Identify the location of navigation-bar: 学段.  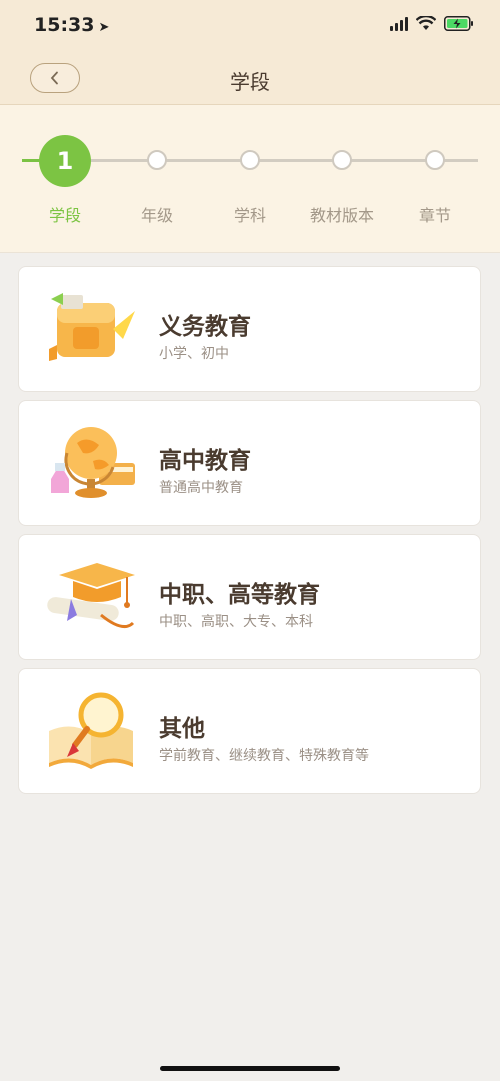
(250, 80).